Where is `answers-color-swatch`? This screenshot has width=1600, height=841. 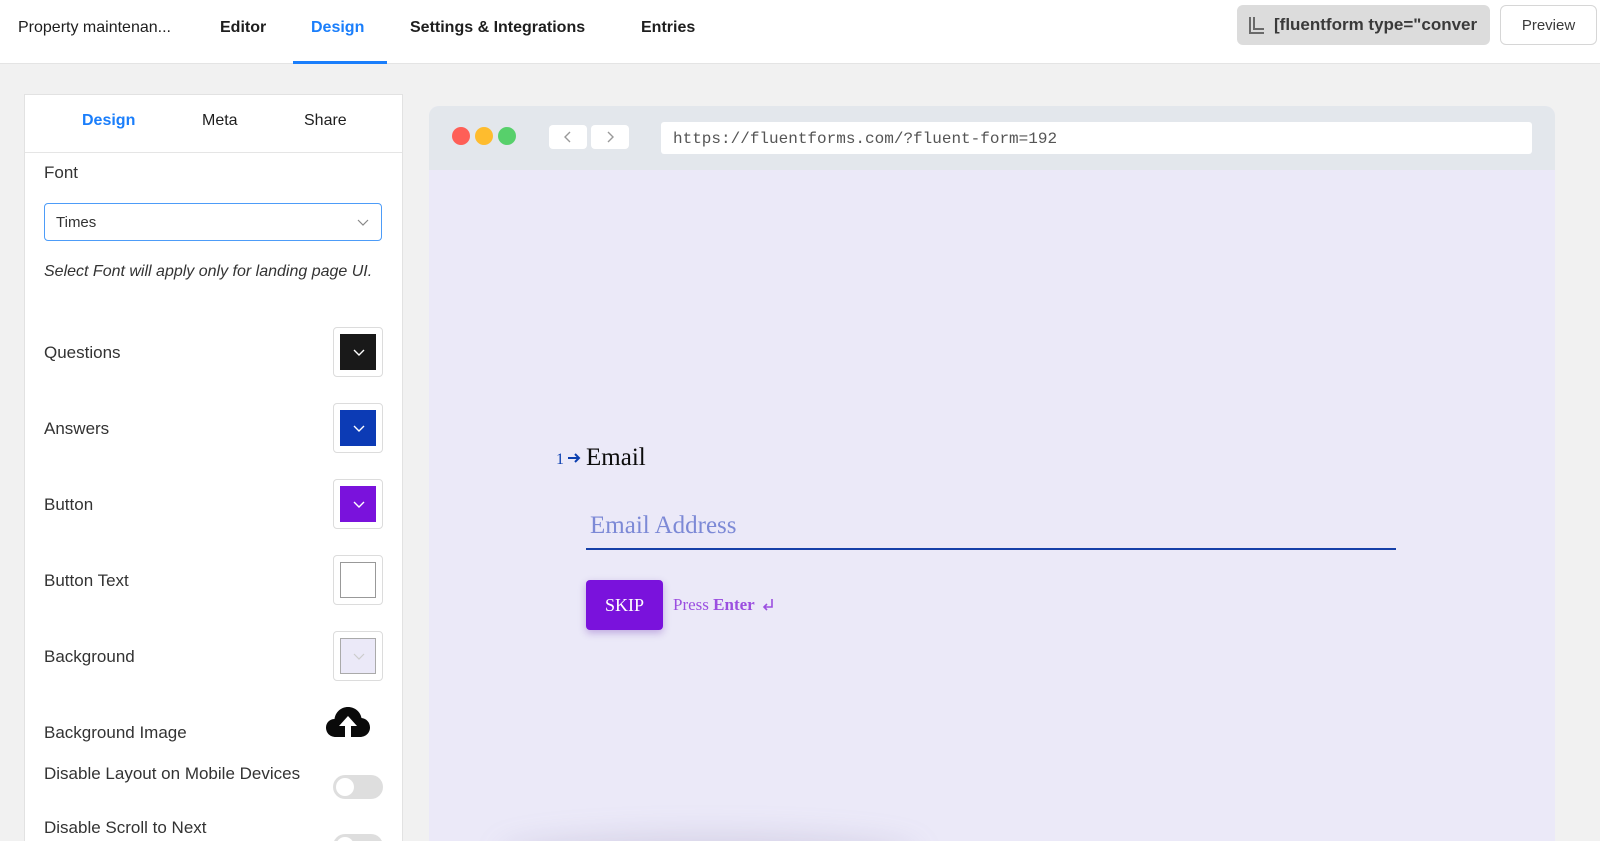 answers-color-swatch is located at coordinates (358, 428).